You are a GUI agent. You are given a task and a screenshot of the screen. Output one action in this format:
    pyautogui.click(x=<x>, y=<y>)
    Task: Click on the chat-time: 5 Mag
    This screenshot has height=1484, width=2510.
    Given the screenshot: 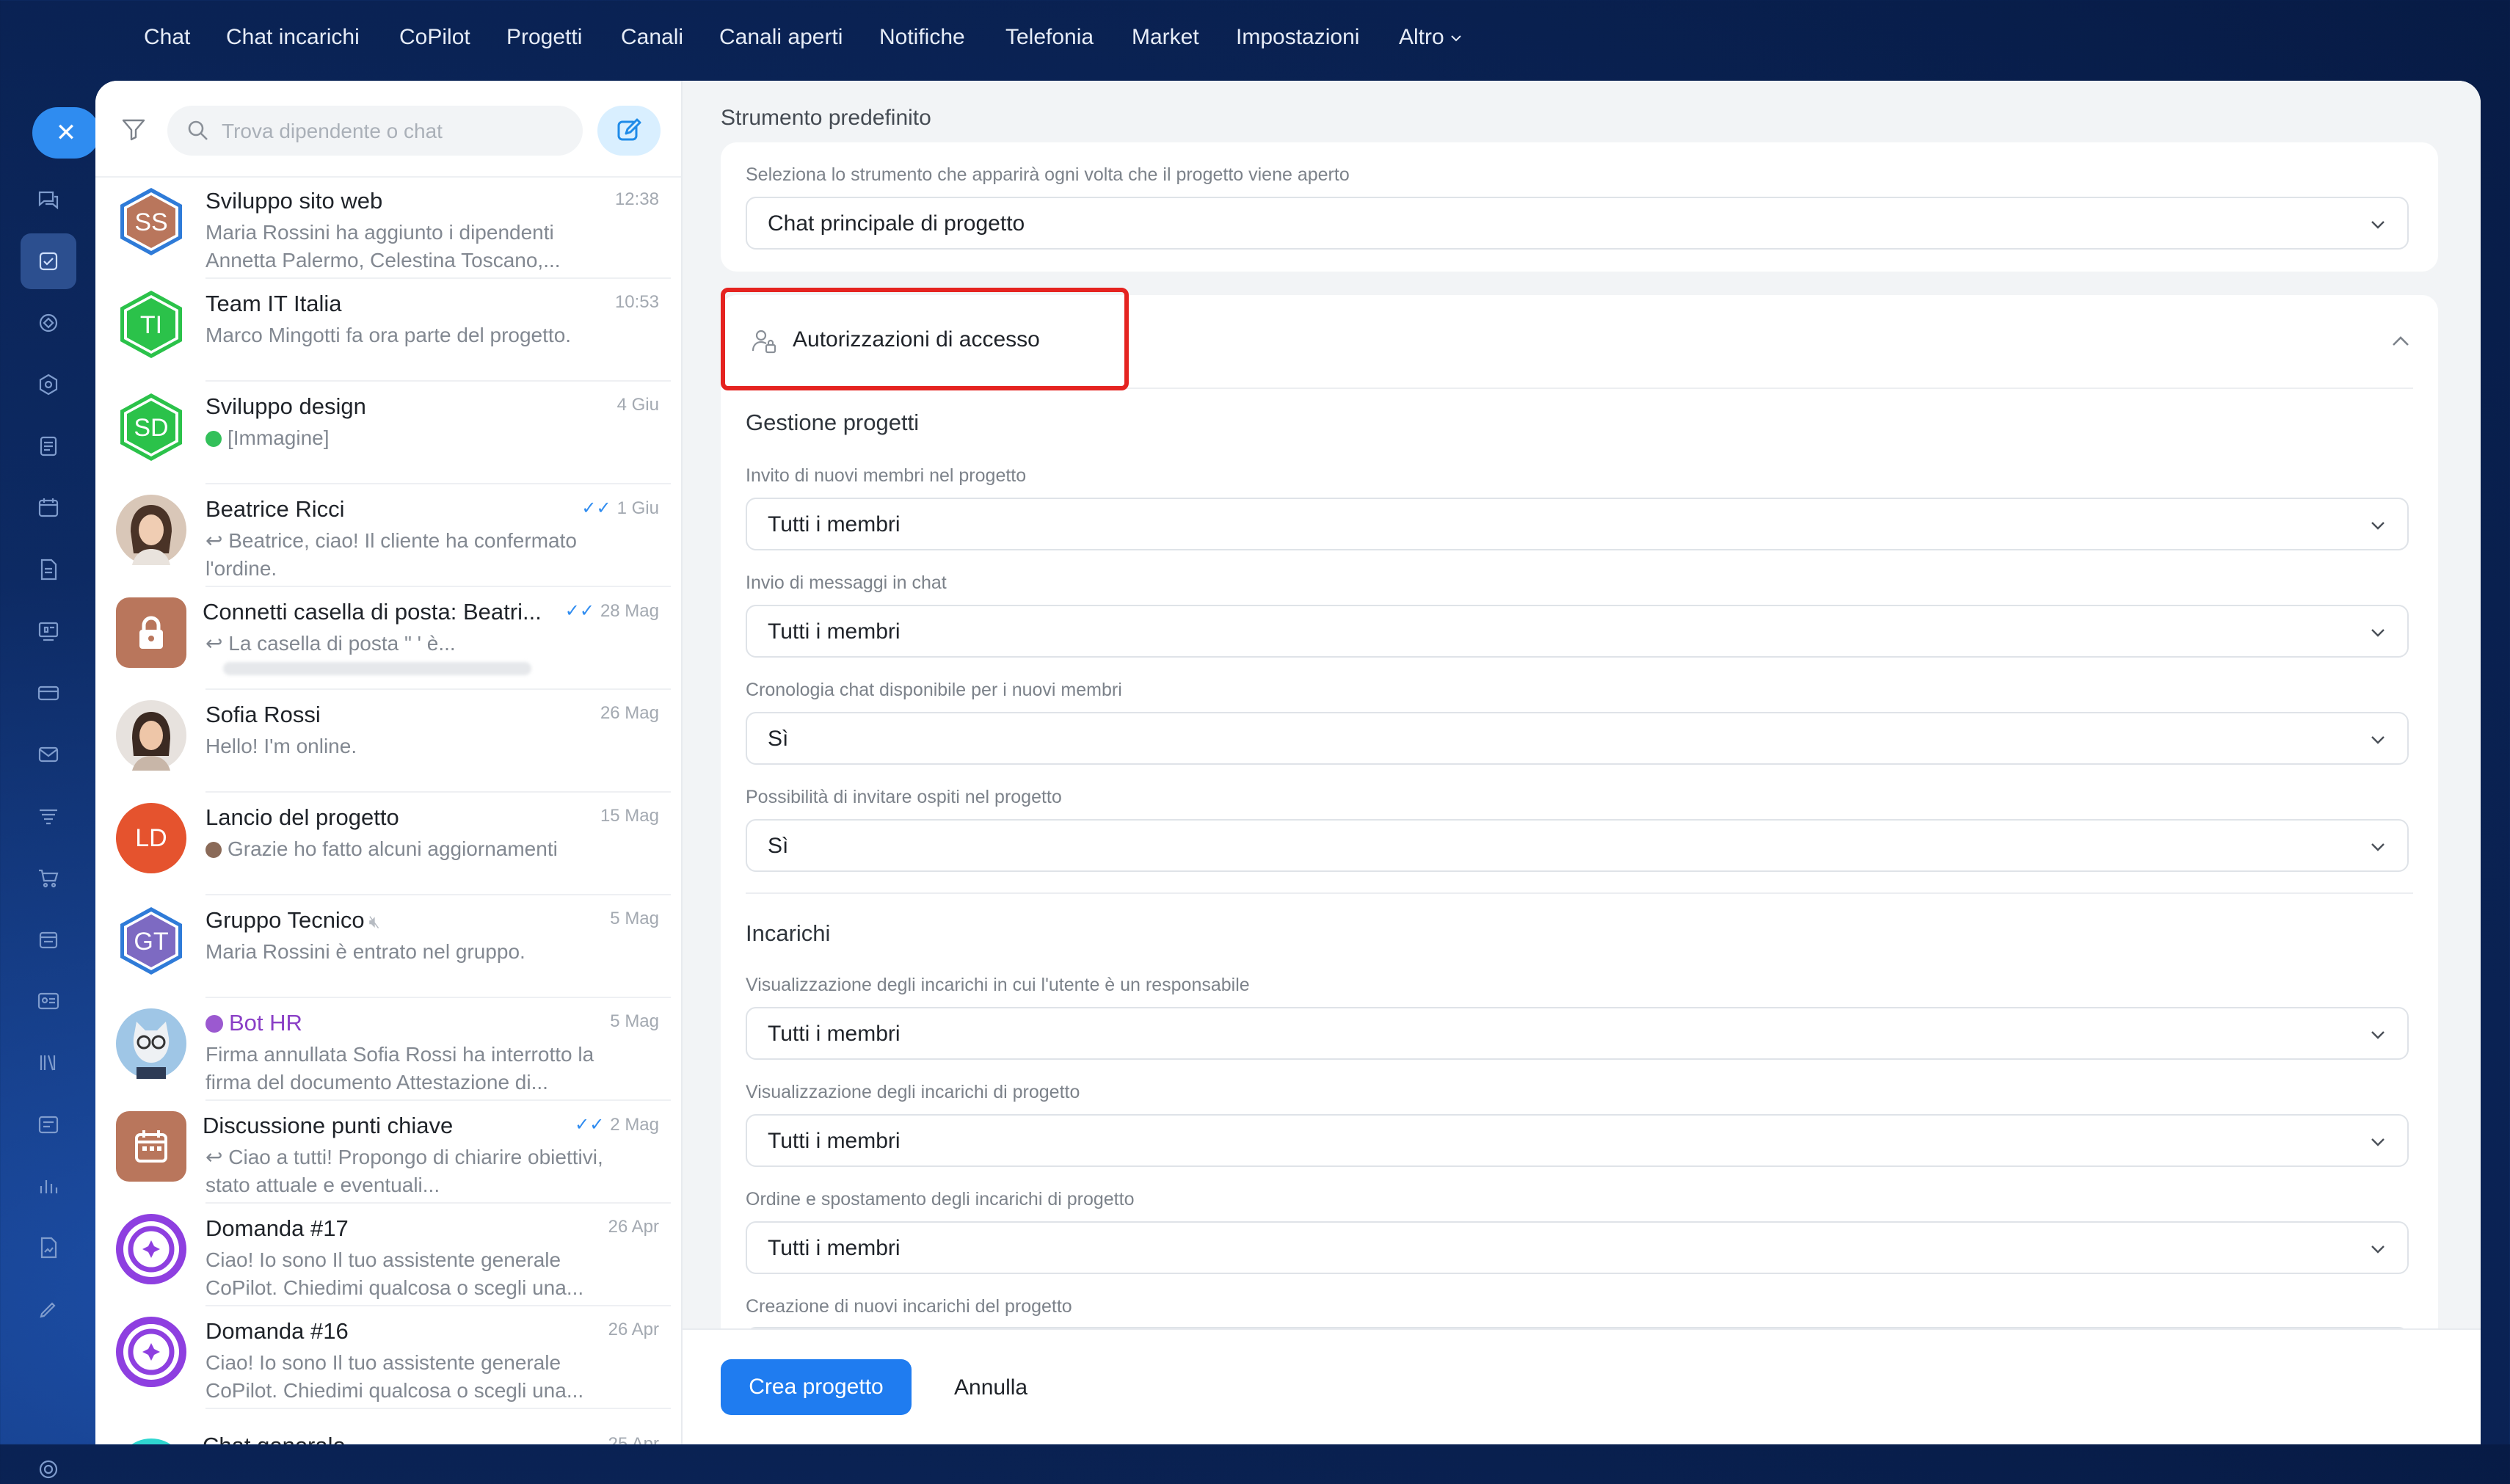 What is the action you would take?
    pyautogui.click(x=634, y=1021)
    